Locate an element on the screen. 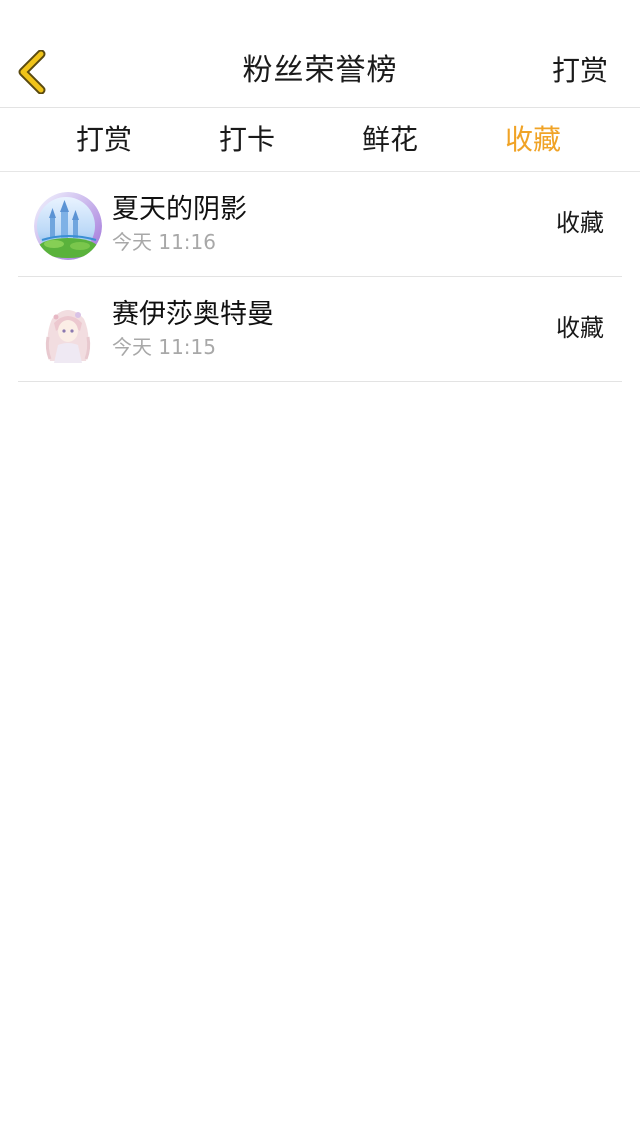 Image resolution: width=640 pixels, height=1139 pixels. nav-bar: 粉丝荣誉榜 打赏 is located at coordinates (320, 54).